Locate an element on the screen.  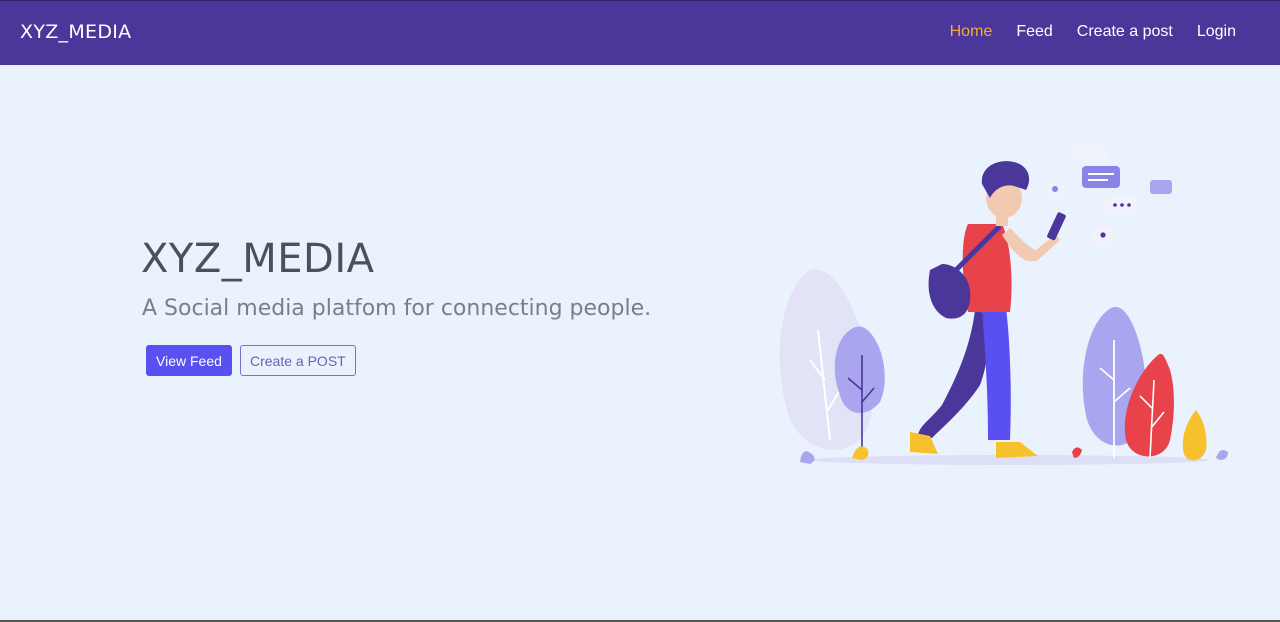
phone-icon is located at coordinates (1056, 226).